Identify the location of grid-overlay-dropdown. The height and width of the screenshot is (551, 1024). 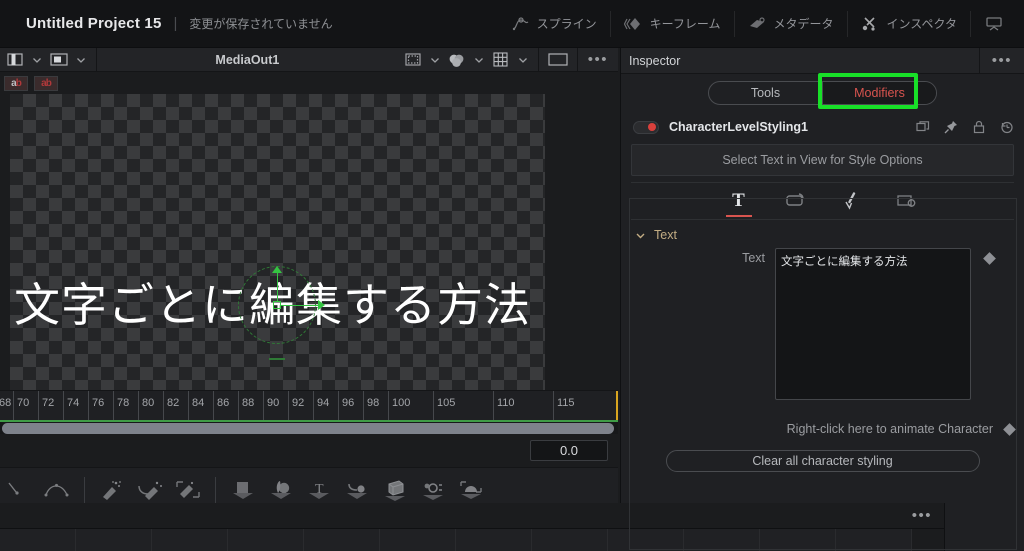
(523, 60).